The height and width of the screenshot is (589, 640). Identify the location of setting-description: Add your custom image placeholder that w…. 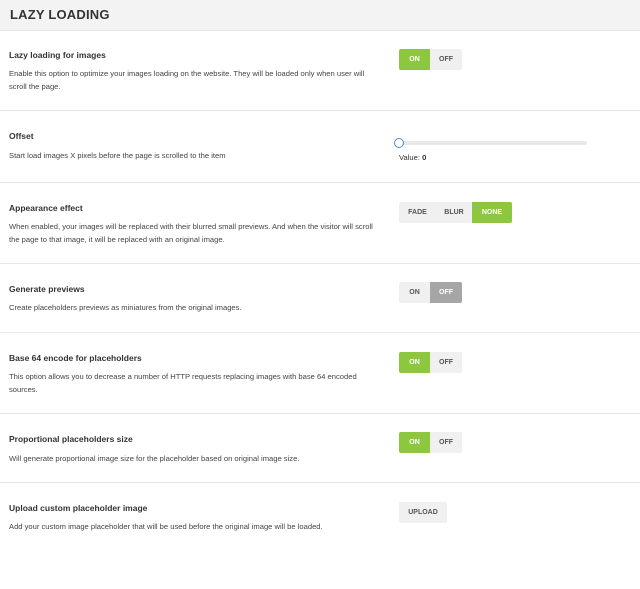
(166, 526).